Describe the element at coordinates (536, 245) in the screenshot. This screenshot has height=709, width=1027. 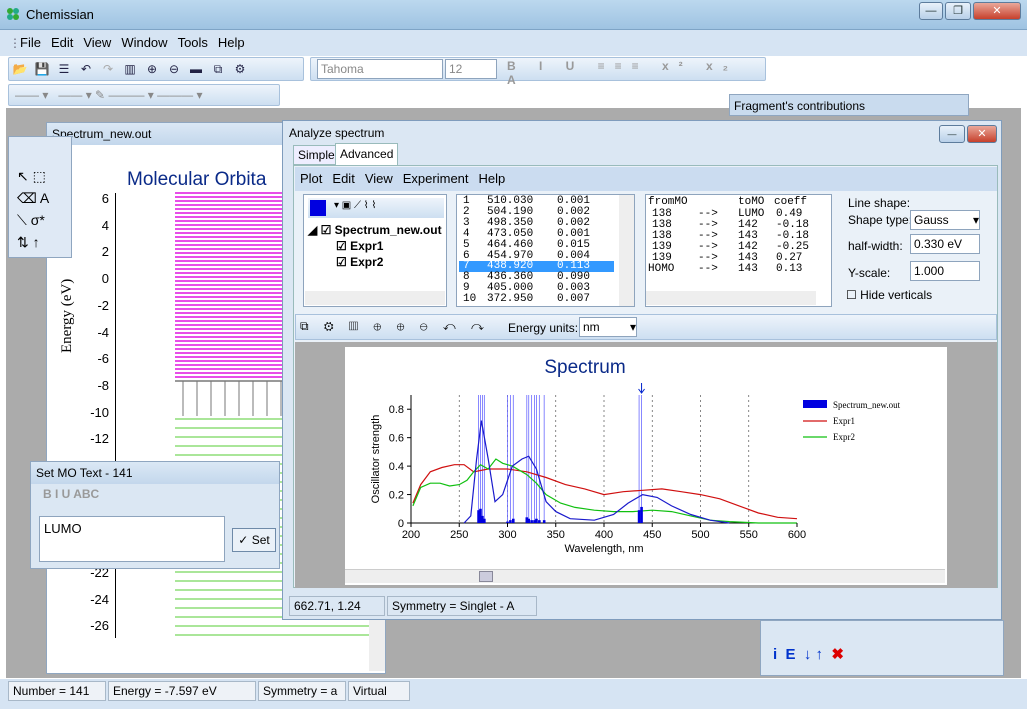
I see `transition-row: 5464.4600.015` at that location.